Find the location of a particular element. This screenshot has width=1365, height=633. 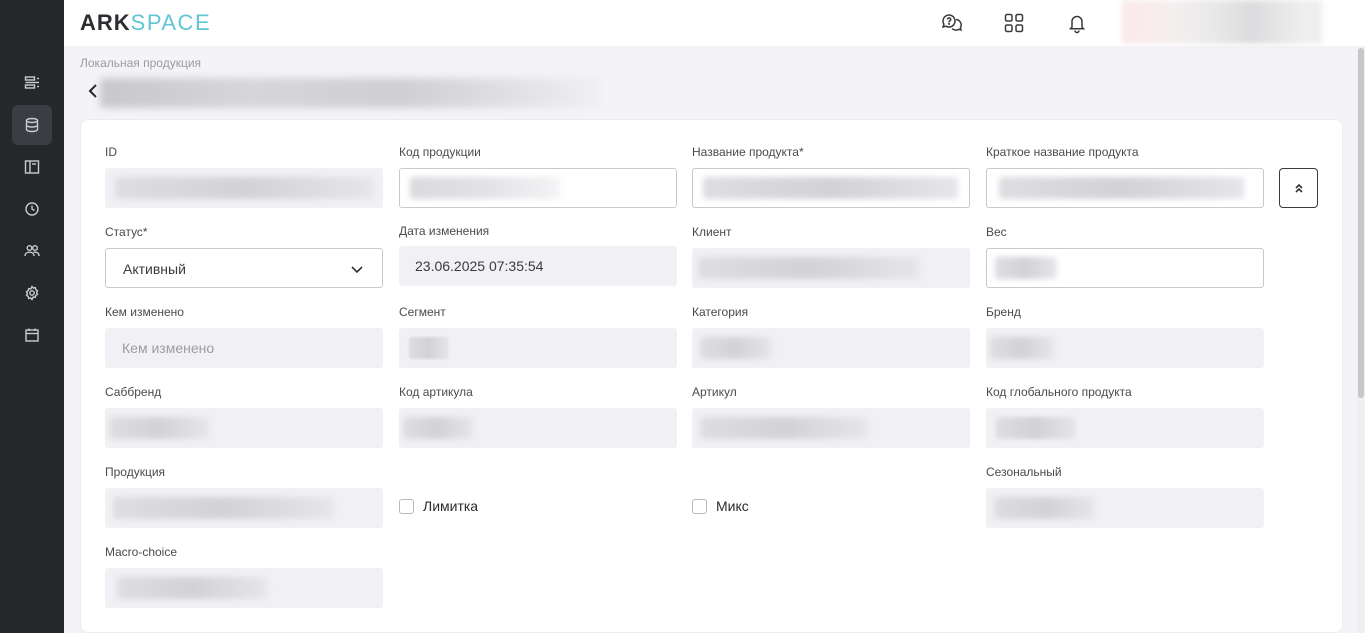

short-name-input is located at coordinates (1125, 188).